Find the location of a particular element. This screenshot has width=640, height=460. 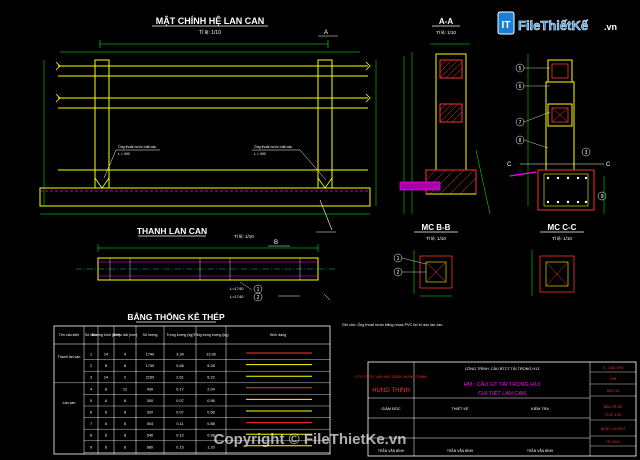

company-short: HUNG THINH is located at coordinates (391, 391).